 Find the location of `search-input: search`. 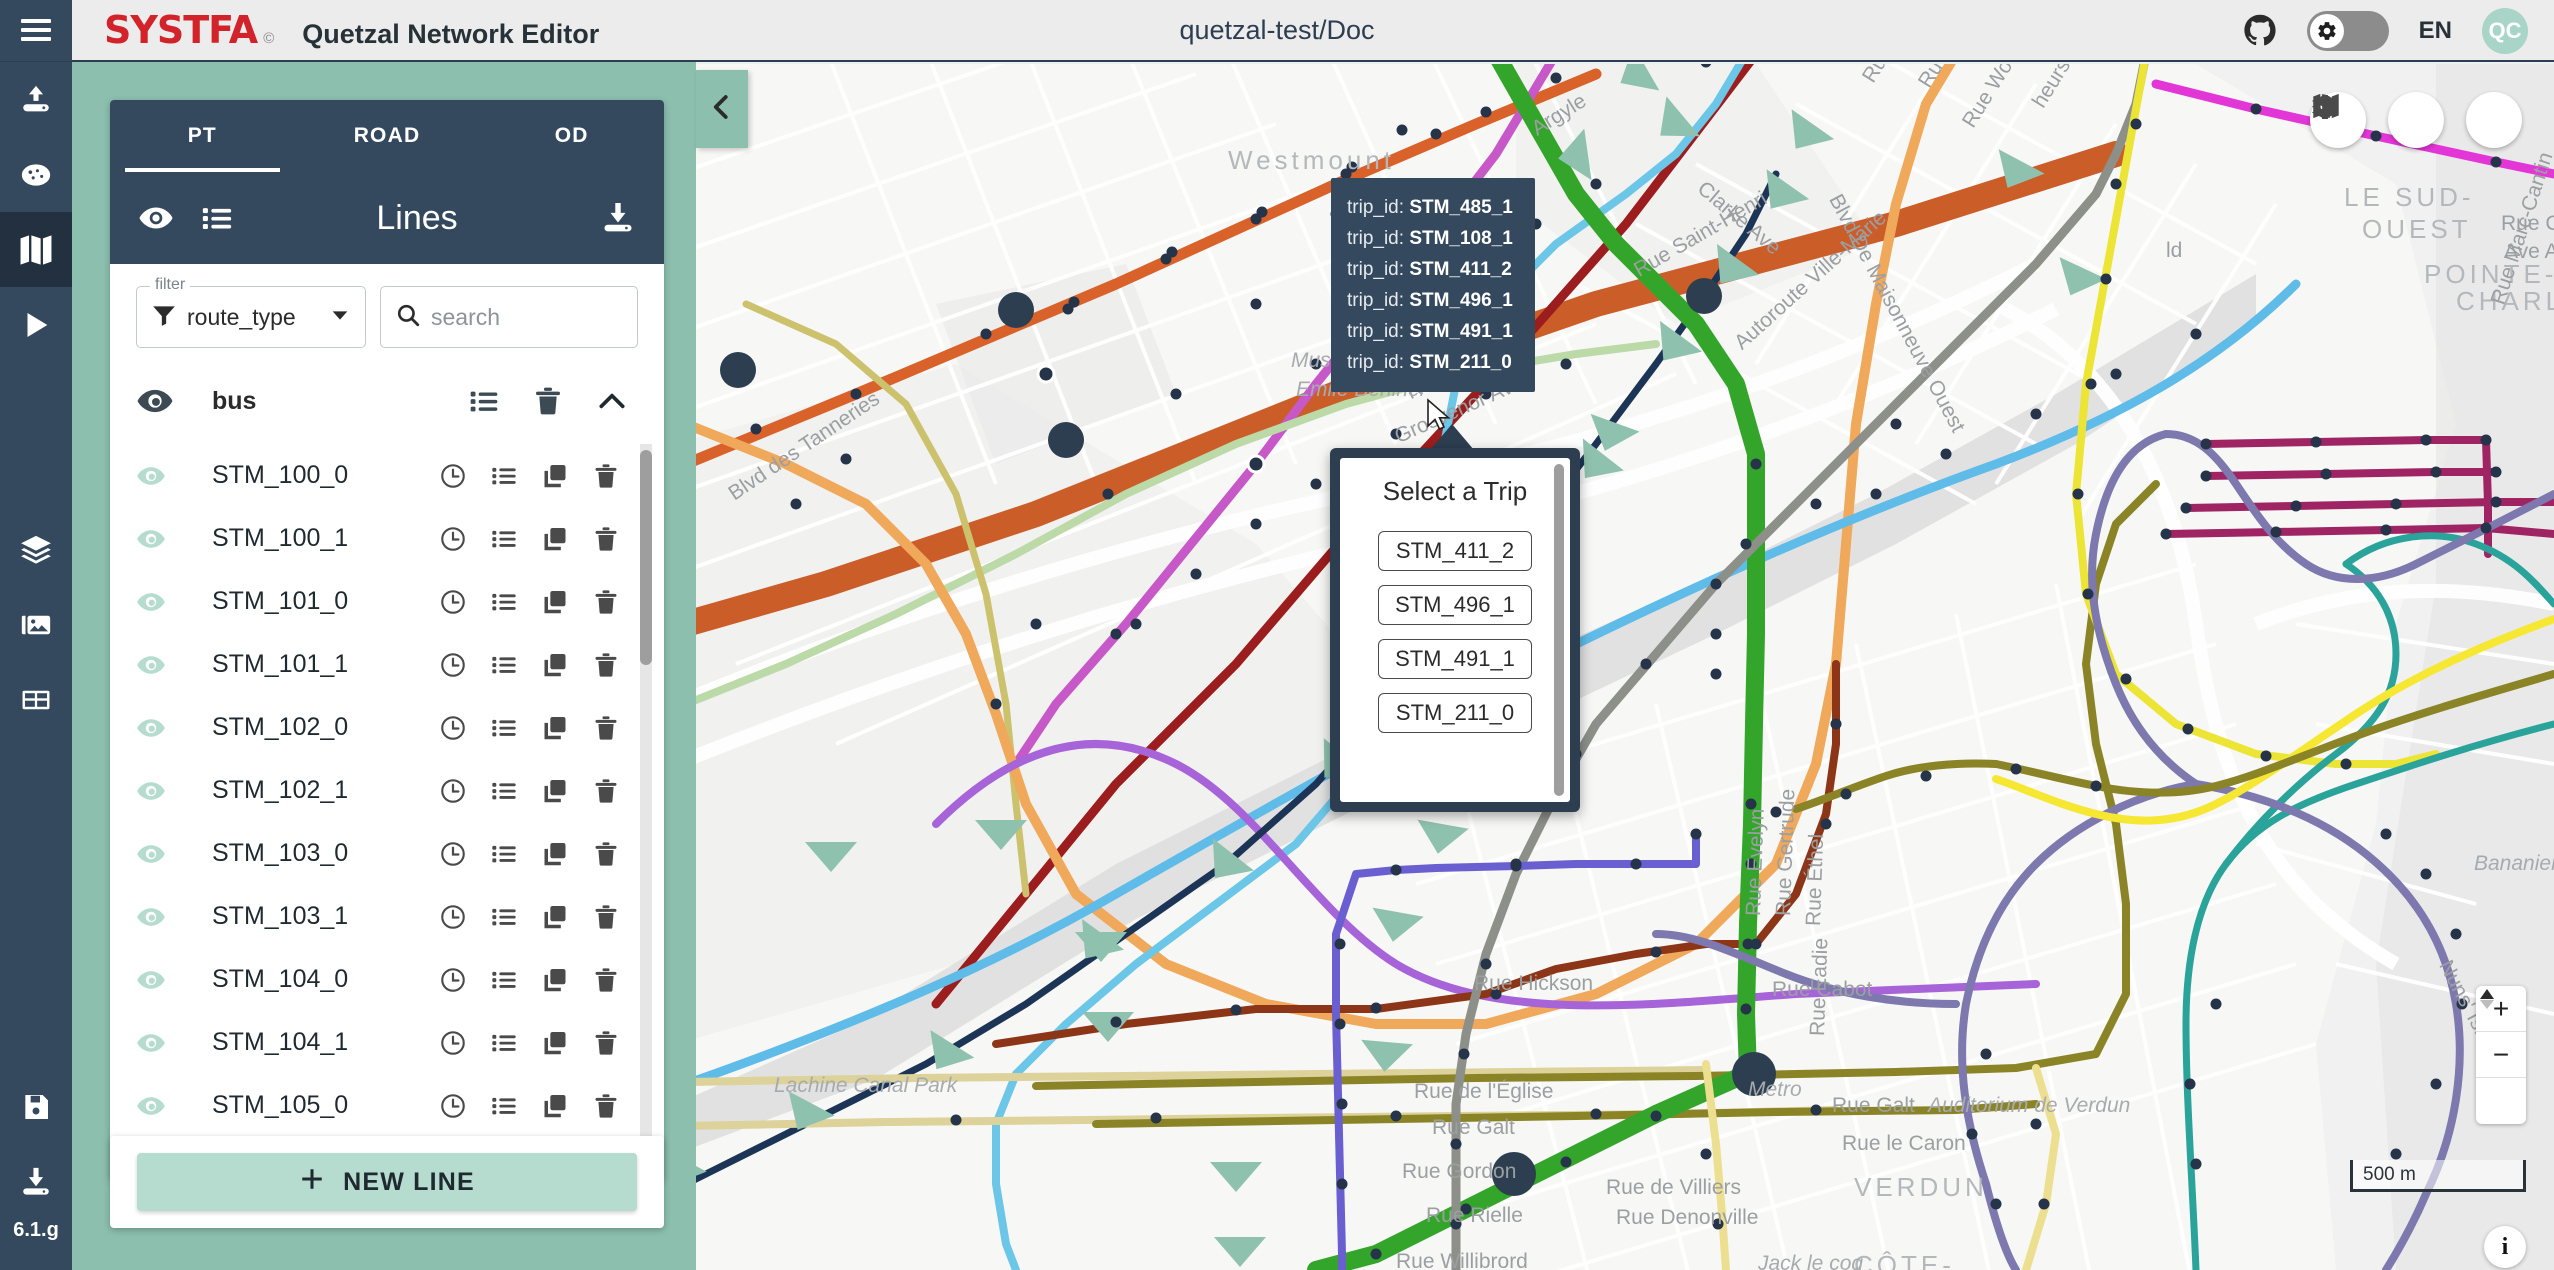

search-input: search is located at coordinates (509, 317).